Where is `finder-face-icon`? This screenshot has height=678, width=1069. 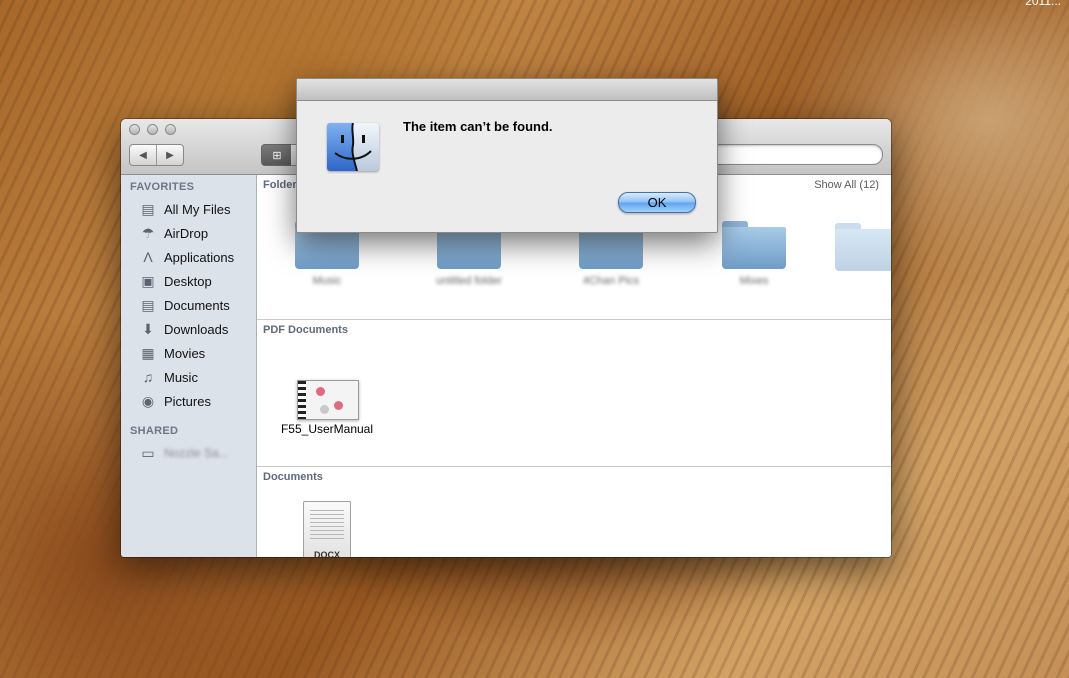 finder-face-icon is located at coordinates (353, 147).